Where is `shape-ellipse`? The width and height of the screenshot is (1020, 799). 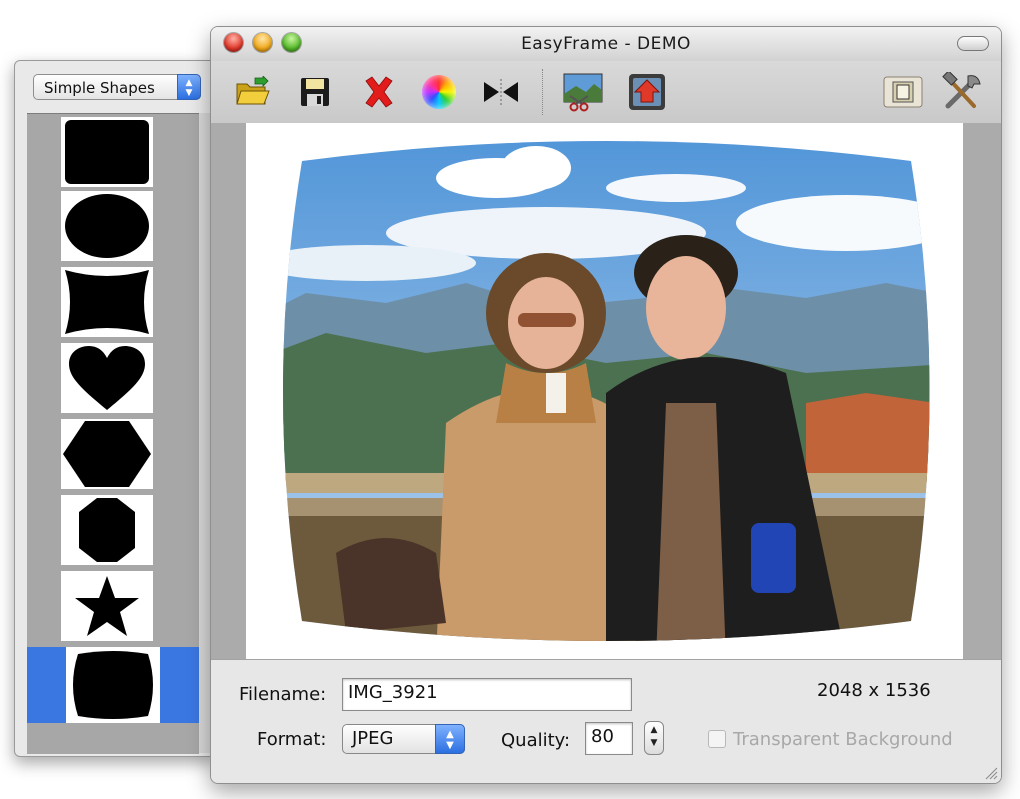 shape-ellipse is located at coordinates (107, 226).